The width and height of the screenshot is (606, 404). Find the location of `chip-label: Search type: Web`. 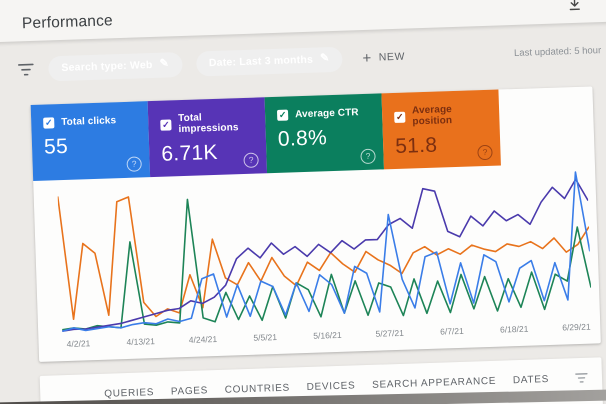

chip-label: Search type: Web is located at coordinates (107, 66).